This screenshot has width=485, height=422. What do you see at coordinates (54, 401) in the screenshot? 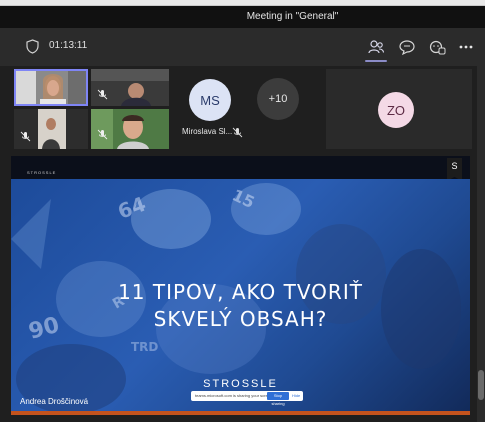
I see `presenter-name: Andrea Droščinová` at bounding box center [54, 401].